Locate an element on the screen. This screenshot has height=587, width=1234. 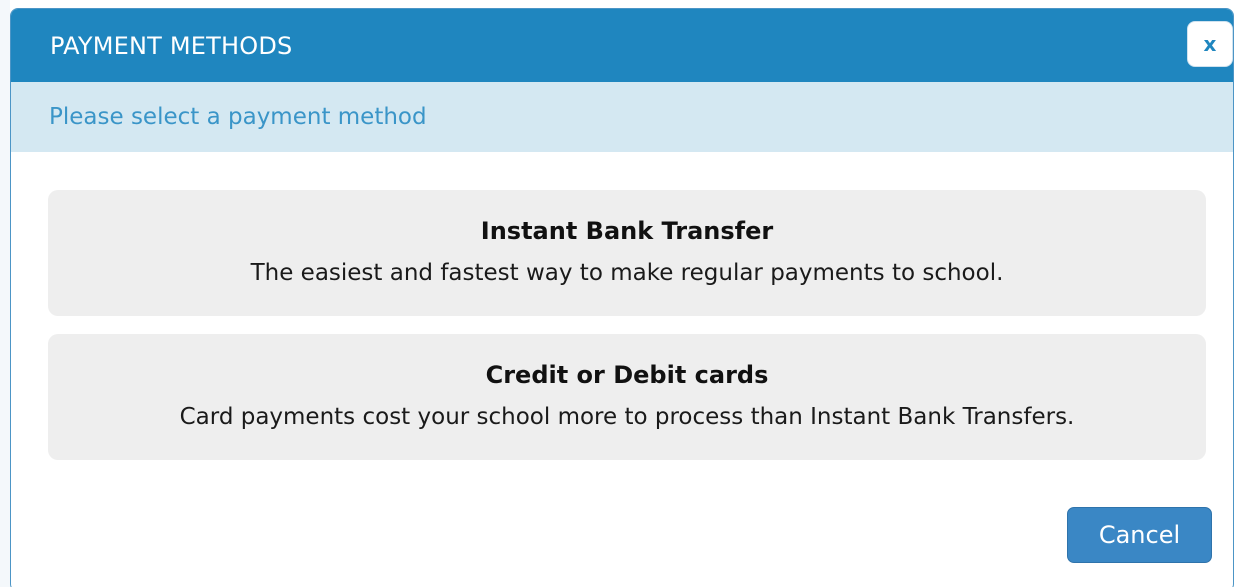
close-icon: x is located at coordinates (1210, 44).